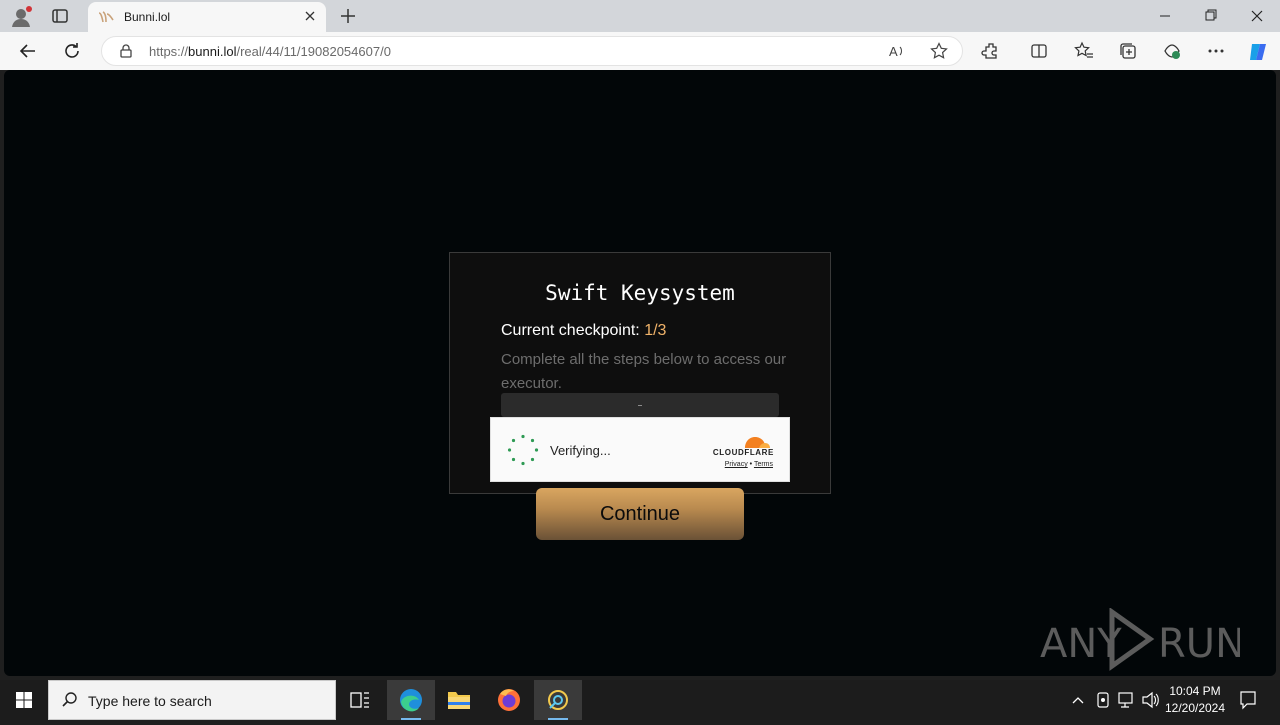 This screenshot has width=1280, height=725. What do you see at coordinates (640, 700) in the screenshot?
I see `windows-taskbar: Type here to search 10:04 PM 12/20/2024` at bounding box center [640, 700].